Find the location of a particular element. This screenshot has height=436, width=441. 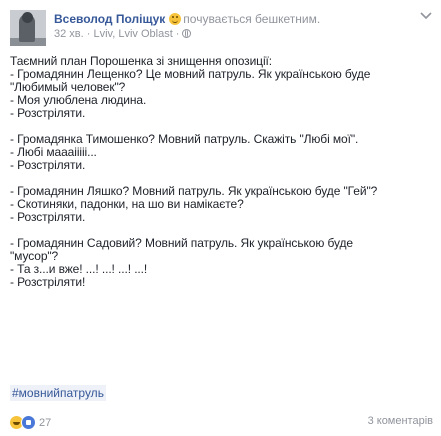

reaction-count: 27 is located at coordinates (45, 422).